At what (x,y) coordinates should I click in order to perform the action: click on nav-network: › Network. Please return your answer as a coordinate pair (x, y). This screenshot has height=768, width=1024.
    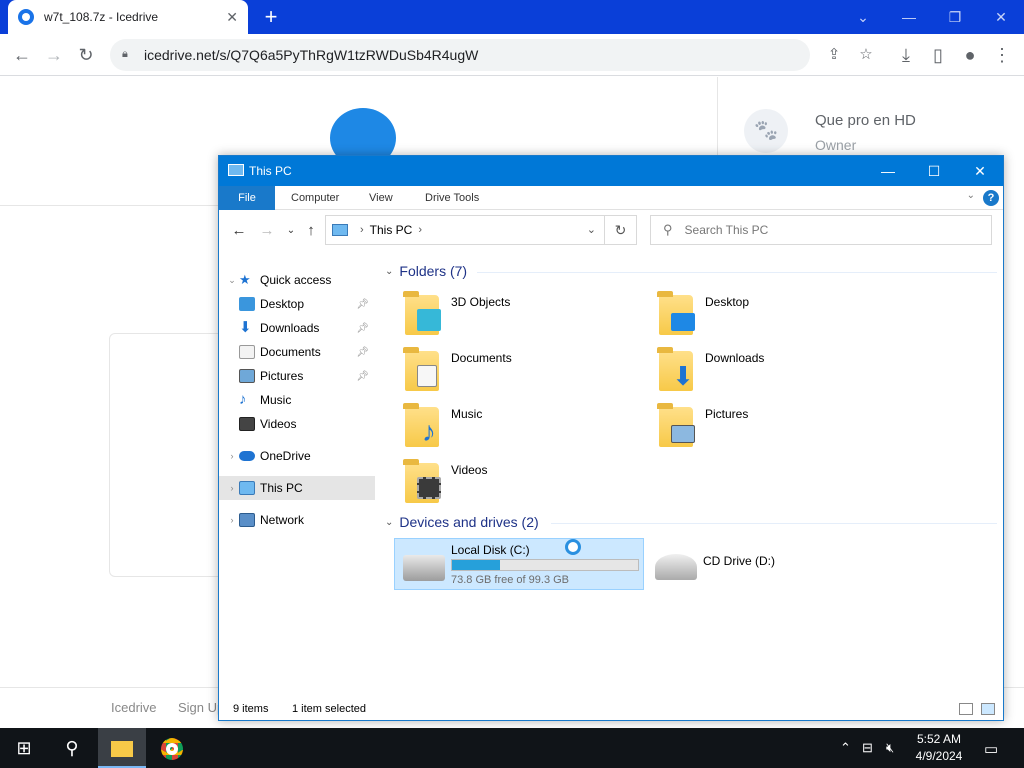
    Looking at the image, I should click on (297, 520).